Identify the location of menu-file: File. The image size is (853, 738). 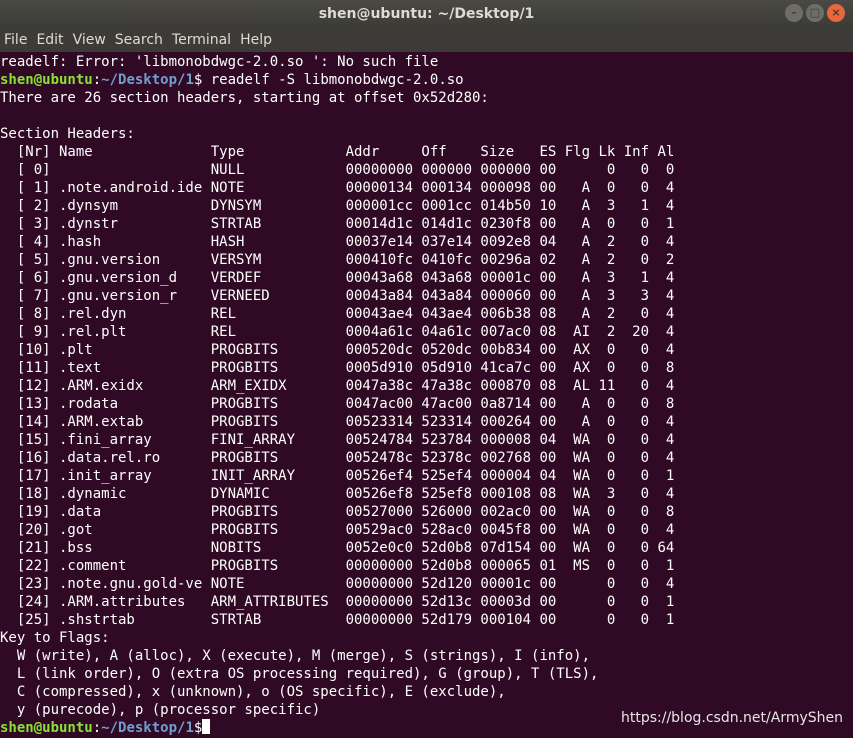
(16, 40).